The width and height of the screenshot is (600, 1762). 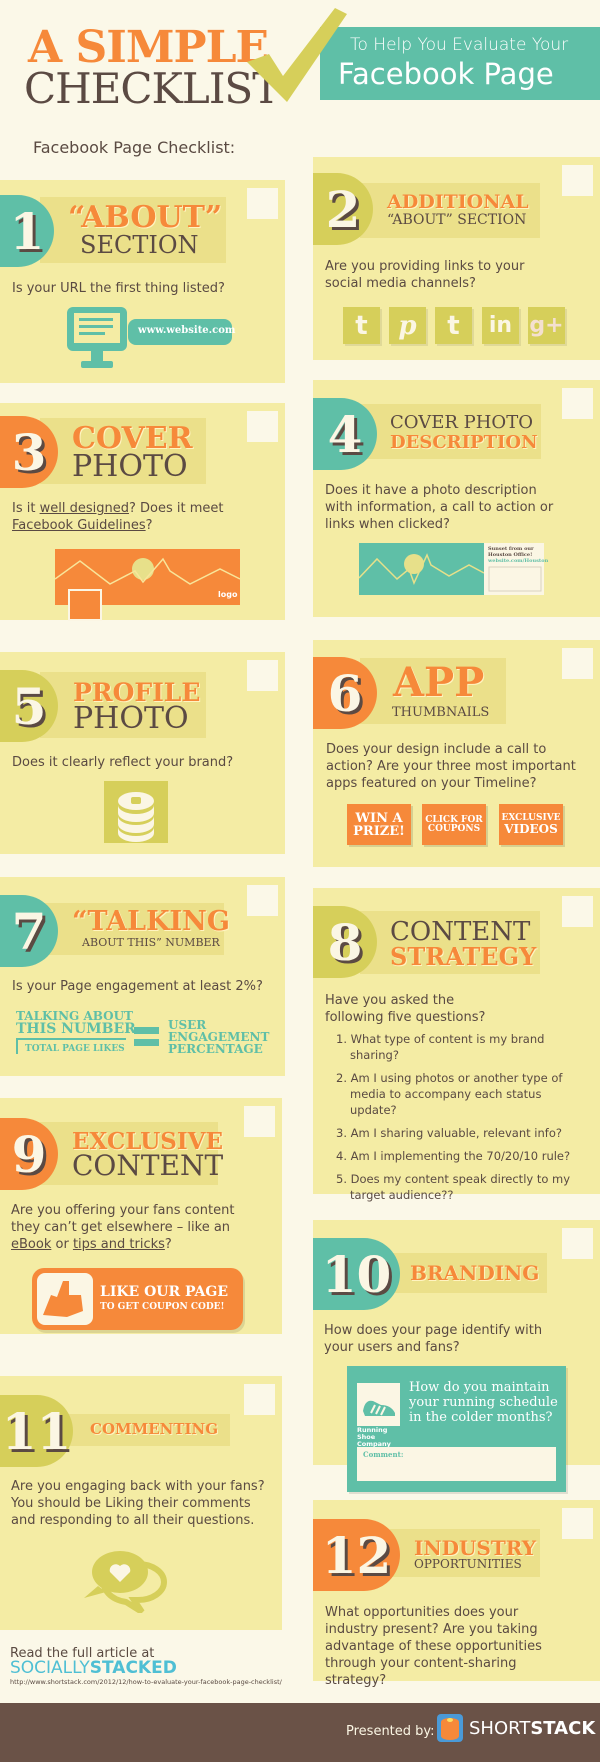 I want to click on card-9-heading-bottom: CONTENT, so click(x=148, y=1165).